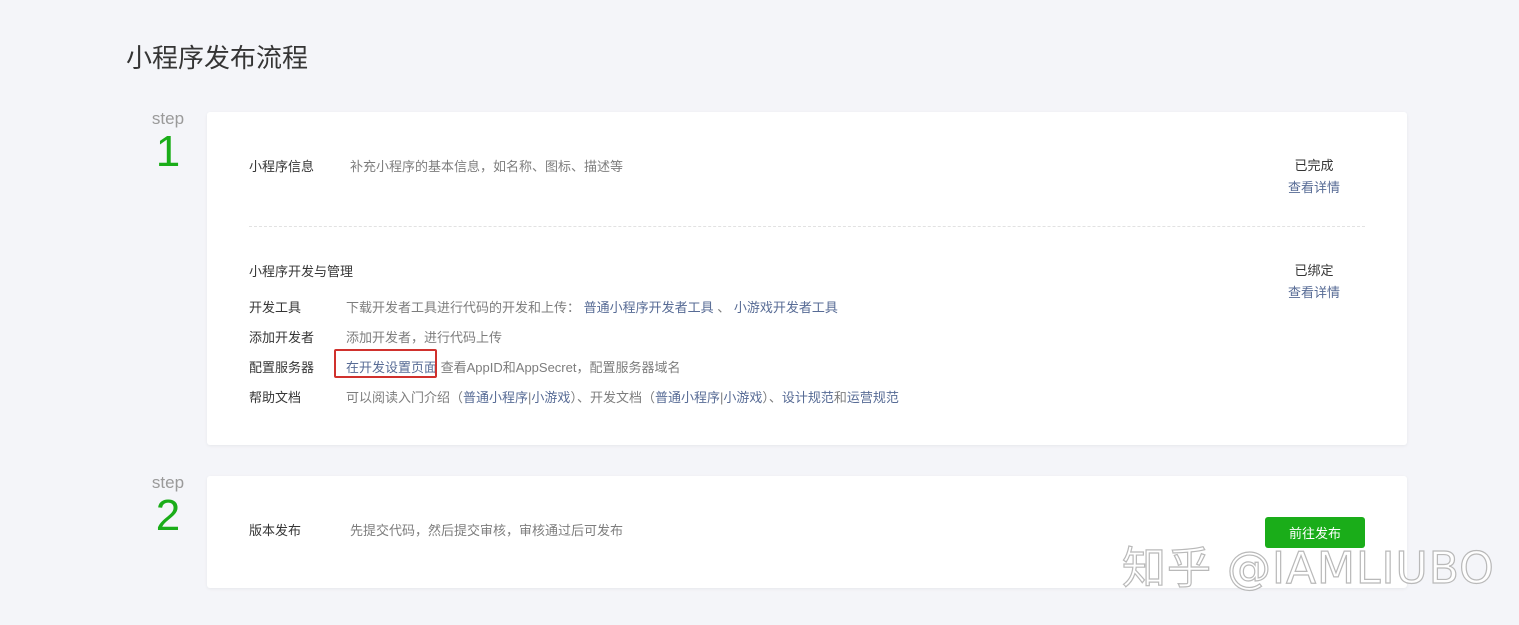  What do you see at coordinates (487, 166) in the screenshot?
I see `info-description: 补充小程序的基本信息，如名称、图标、描述等` at bounding box center [487, 166].